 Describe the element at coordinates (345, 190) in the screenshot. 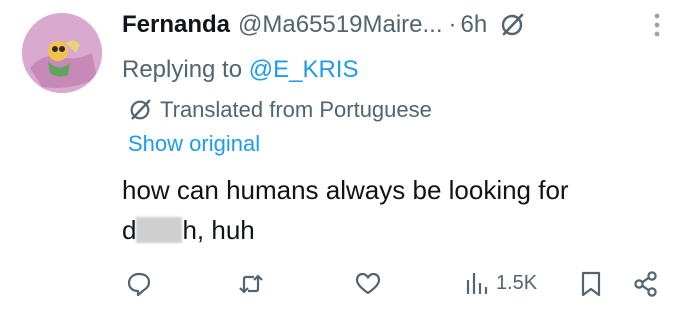

I see `tweet-text-line-1: how can humans always be looking for` at that location.